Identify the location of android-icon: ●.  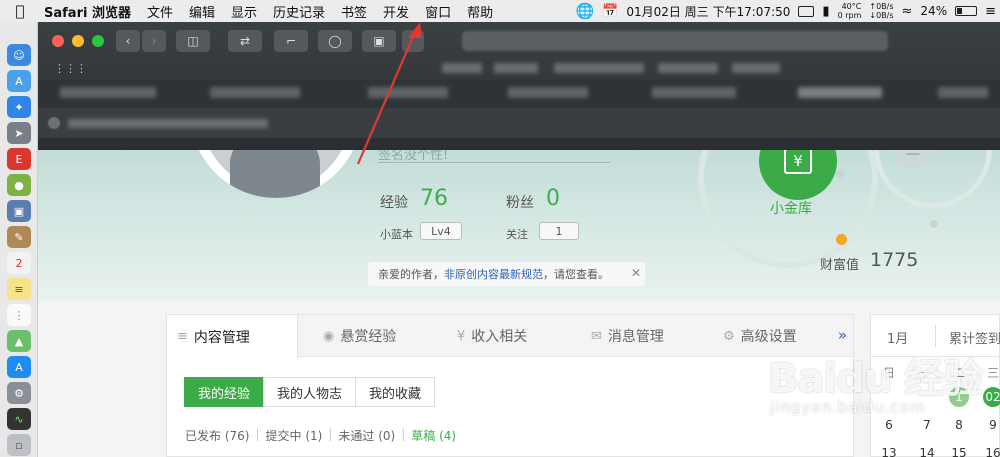
(19, 185).